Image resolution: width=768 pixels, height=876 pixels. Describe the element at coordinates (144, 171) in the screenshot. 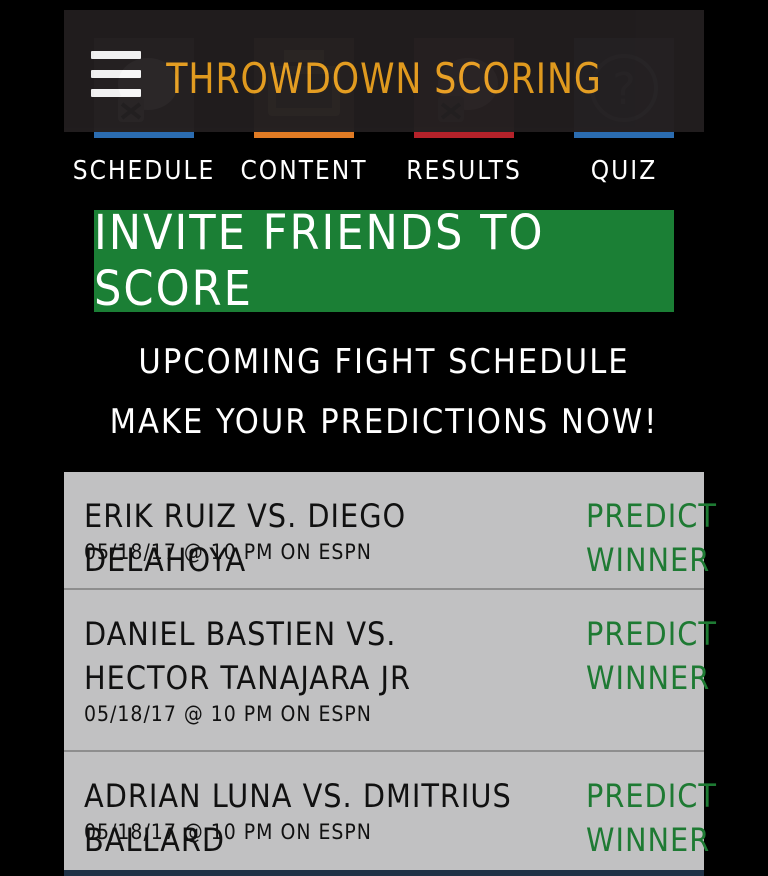

I see `tab-schedule-label: SCHEDULE` at that location.